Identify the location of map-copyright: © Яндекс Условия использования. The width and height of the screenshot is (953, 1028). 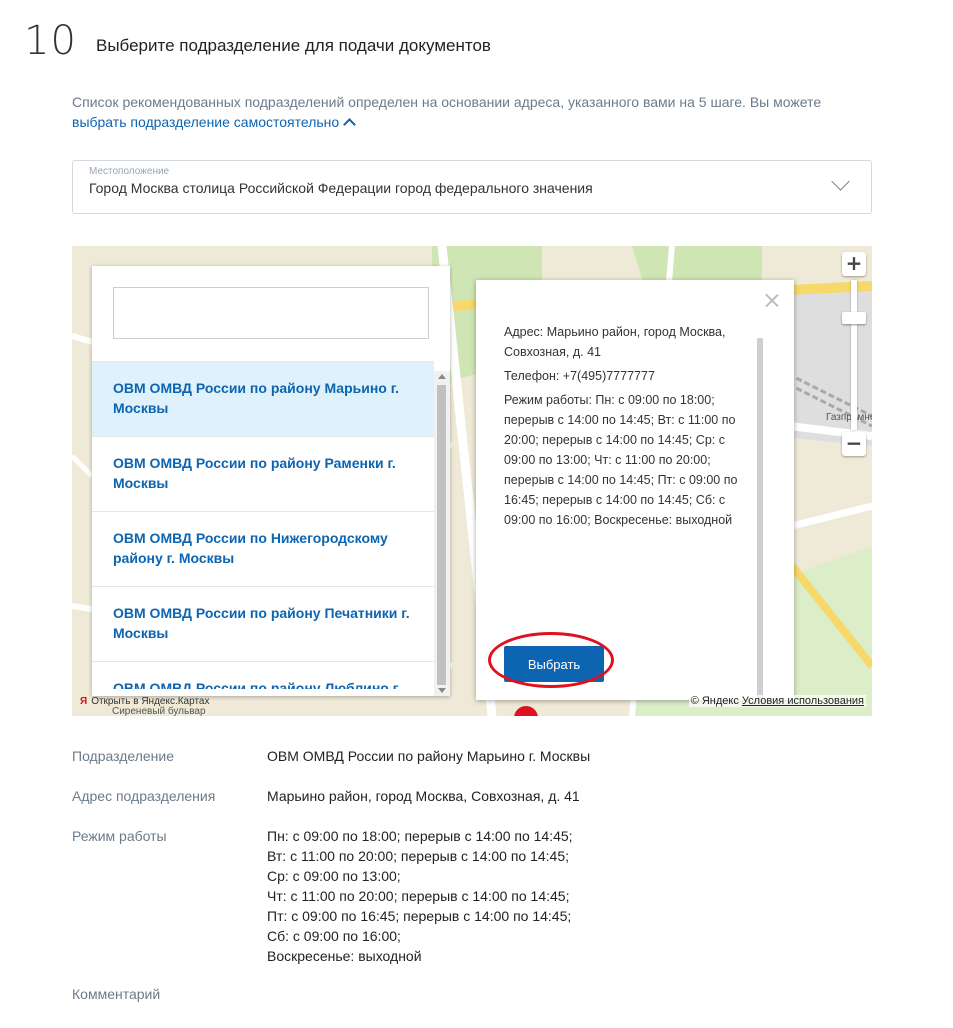
(777, 701).